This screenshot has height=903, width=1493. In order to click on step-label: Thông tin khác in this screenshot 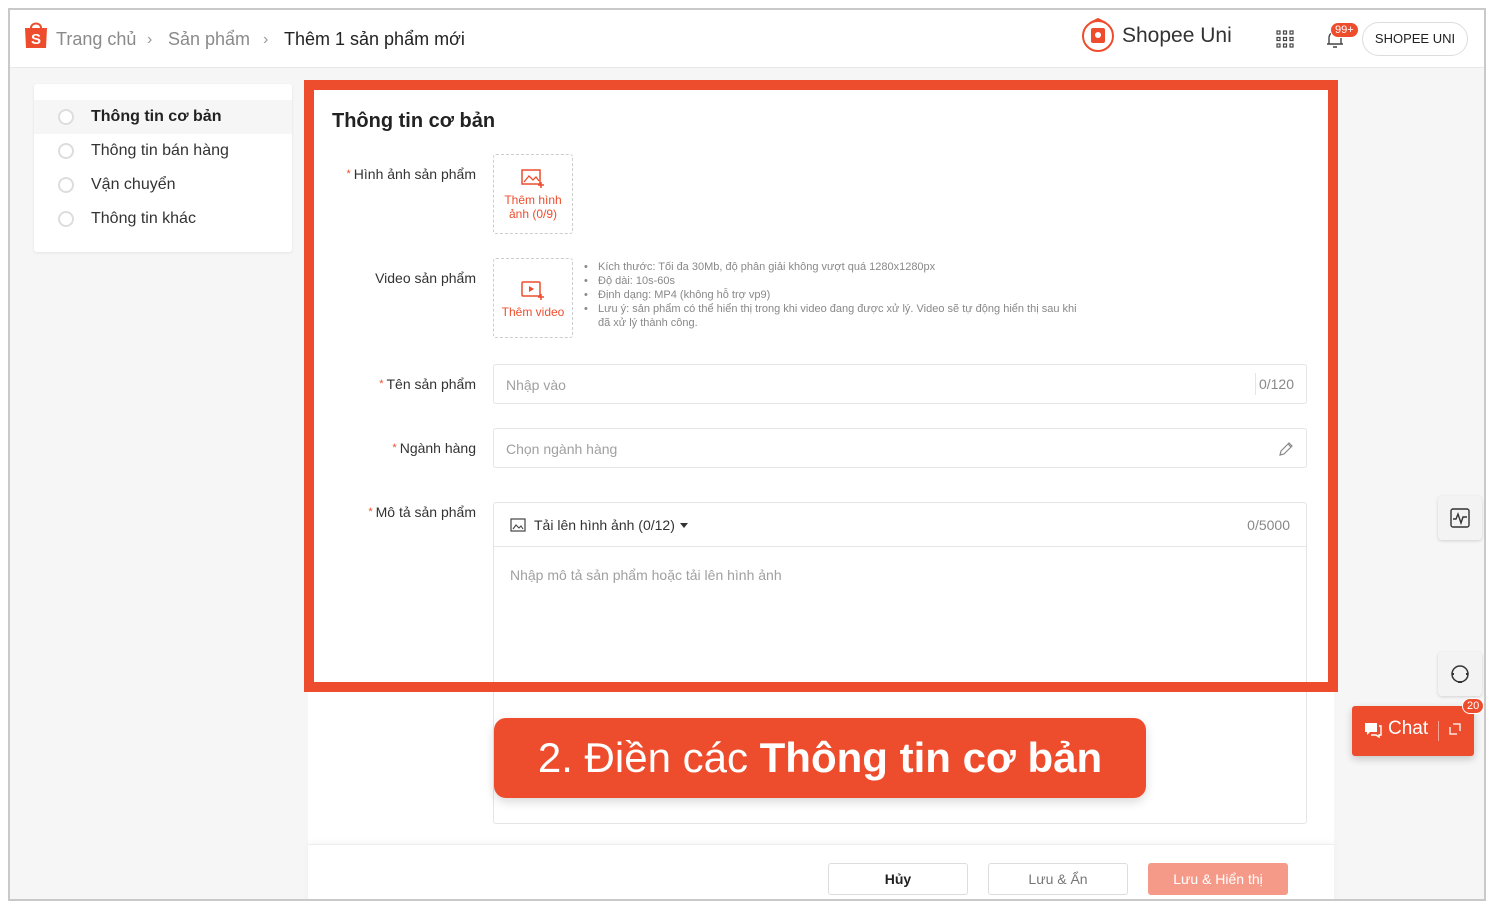, I will do `click(143, 218)`.